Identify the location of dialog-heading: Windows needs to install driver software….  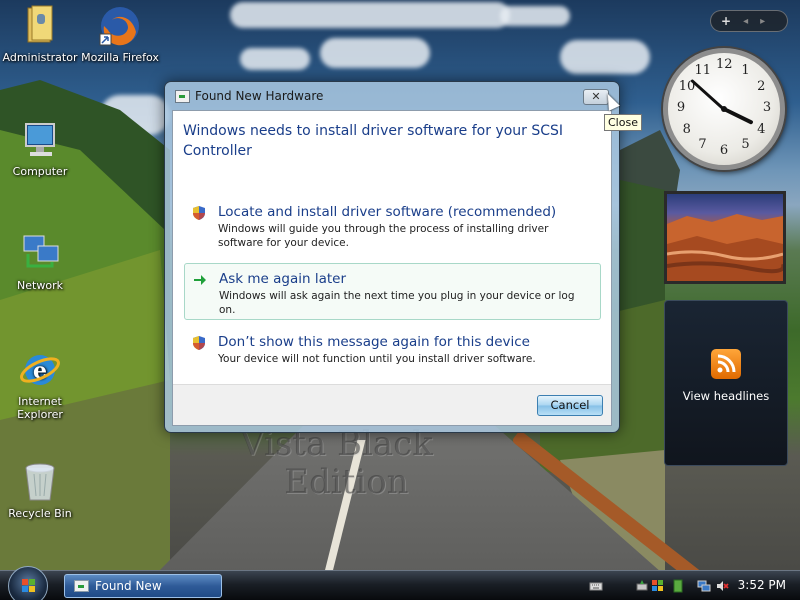
(373, 141).